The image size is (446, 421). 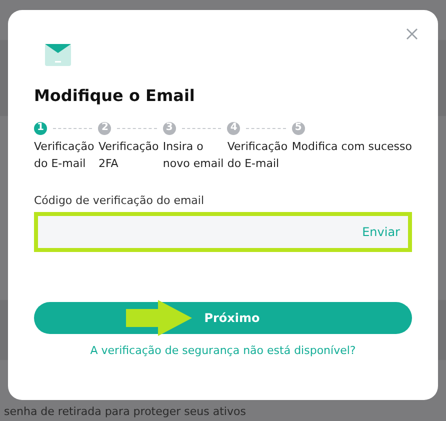 What do you see at coordinates (352, 147) in the screenshot?
I see `step-label: Modifica com sucesso` at bounding box center [352, 147].